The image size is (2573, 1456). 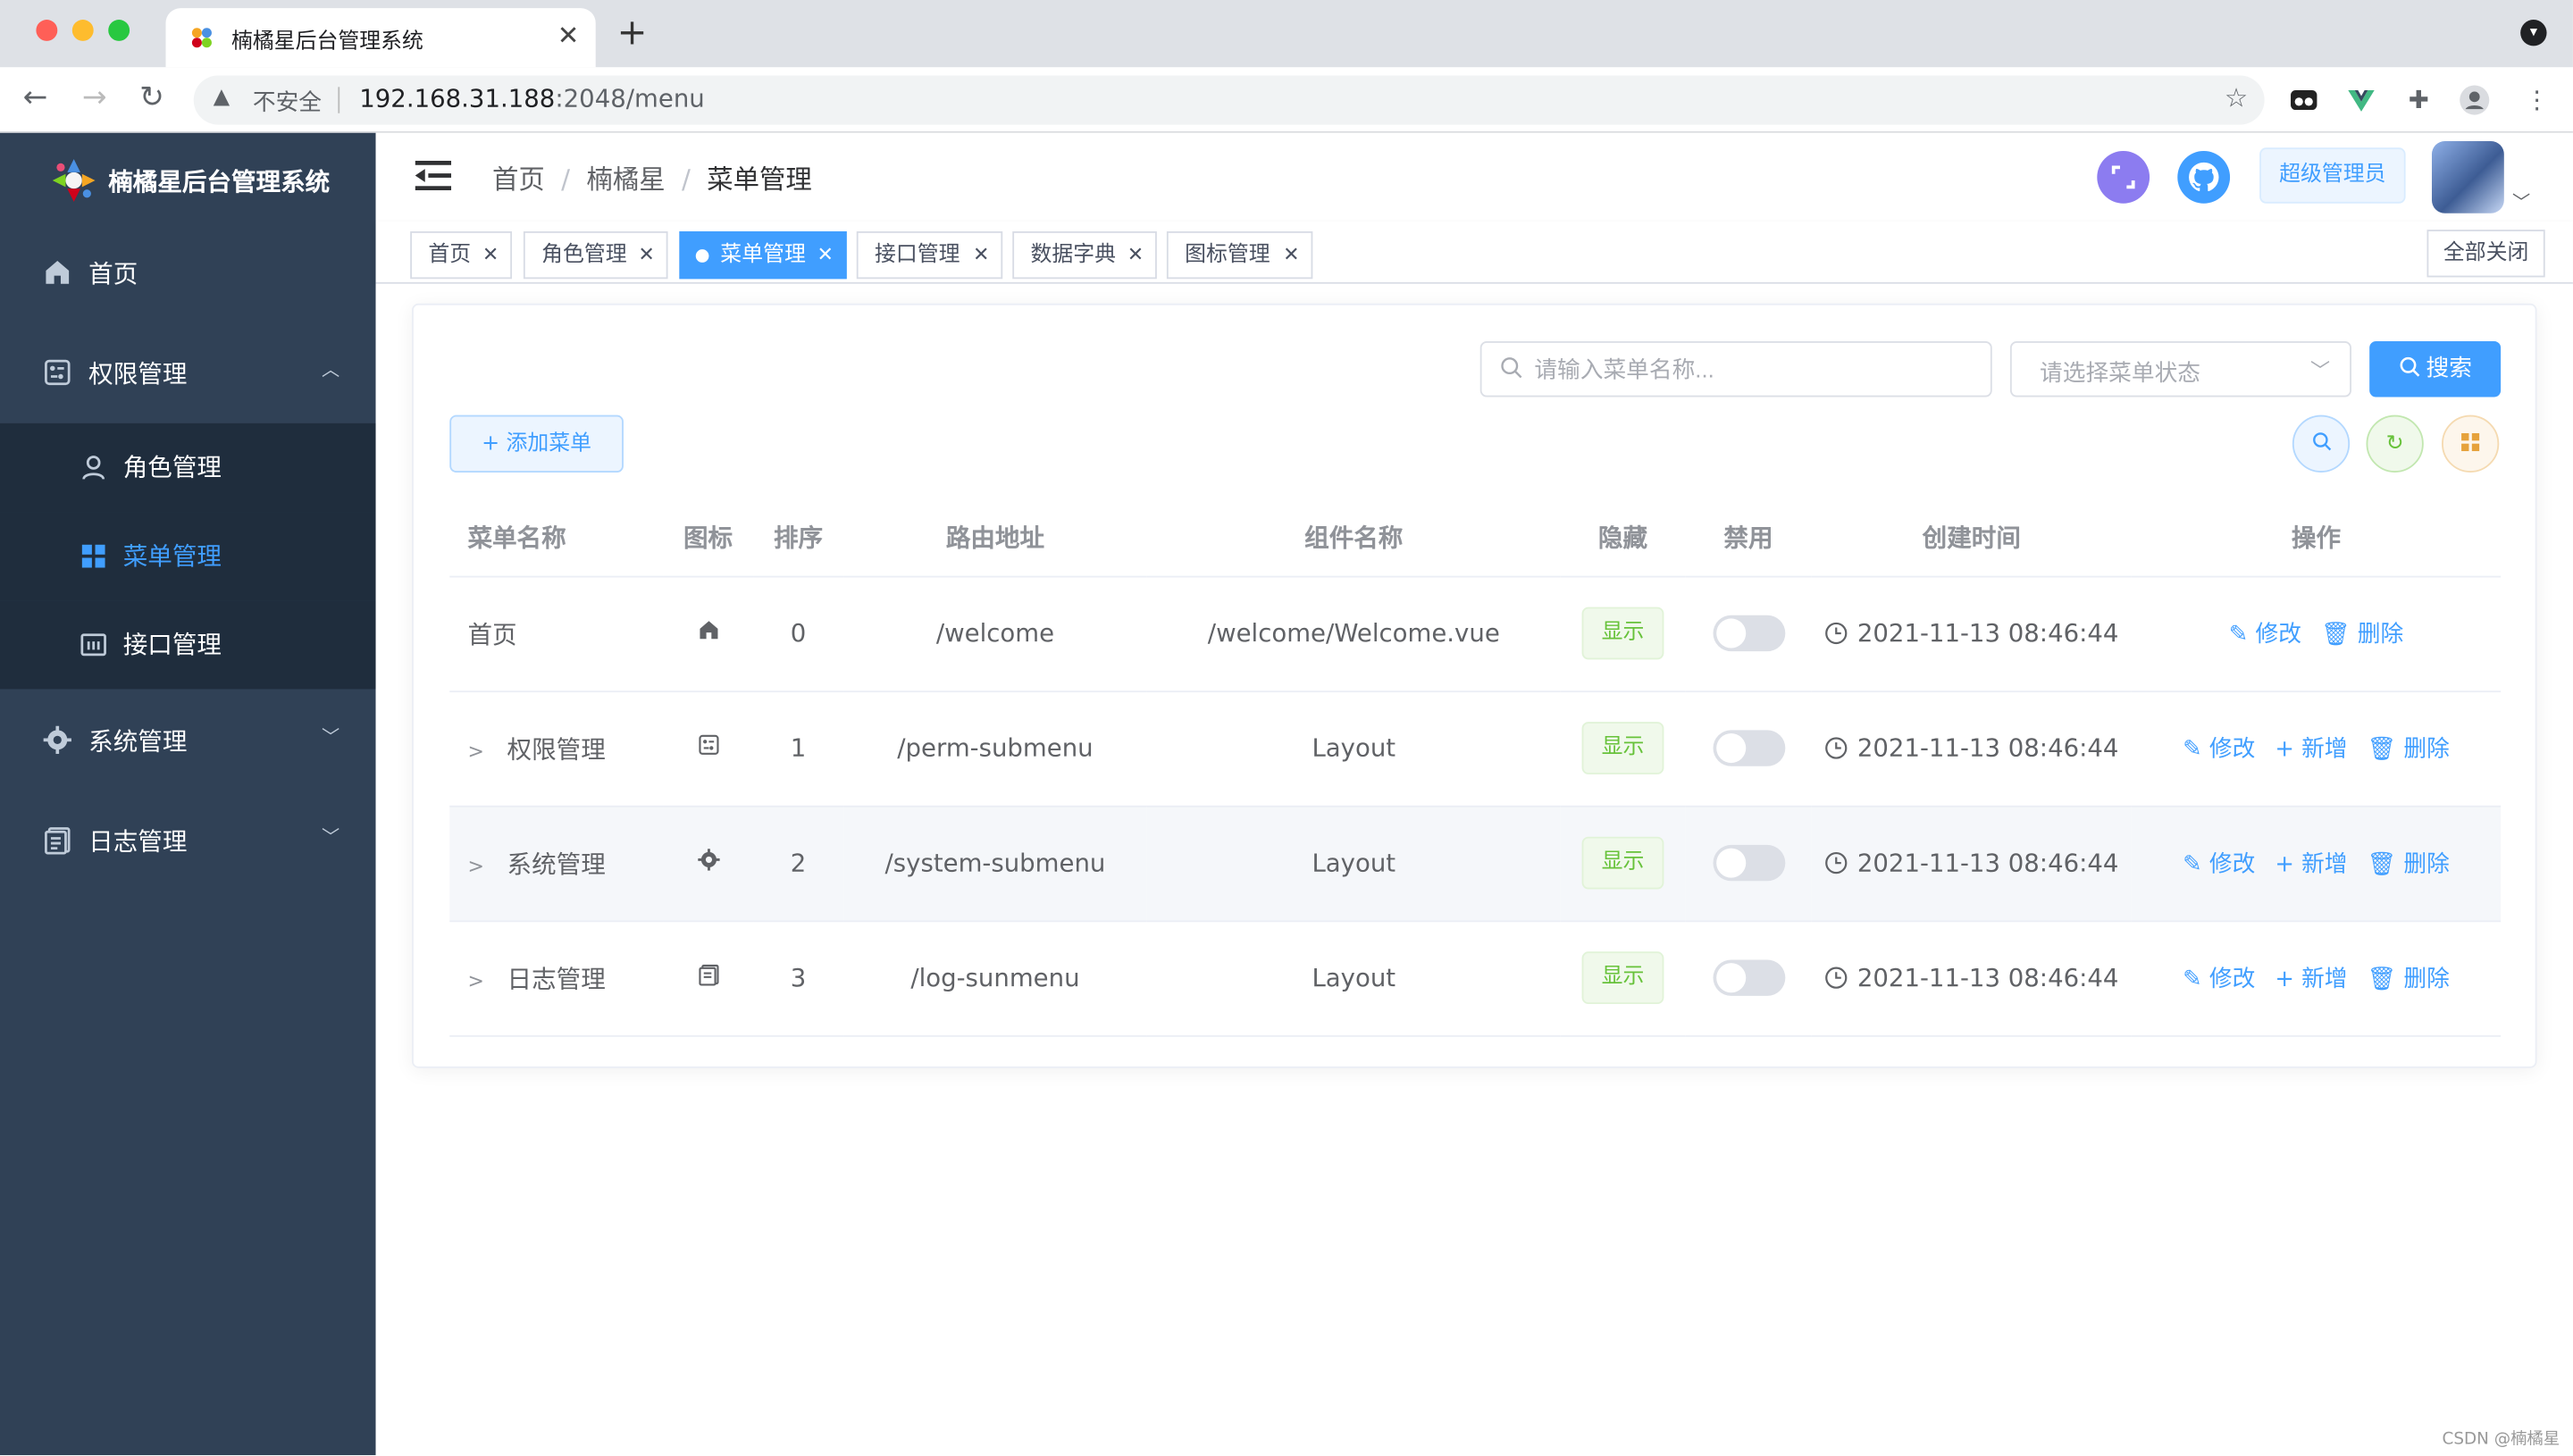 What do you see at coordinates (188, 274) in the screenshot?
I see `sidebar-item-home: 首页` at bounding box center [188, 274].